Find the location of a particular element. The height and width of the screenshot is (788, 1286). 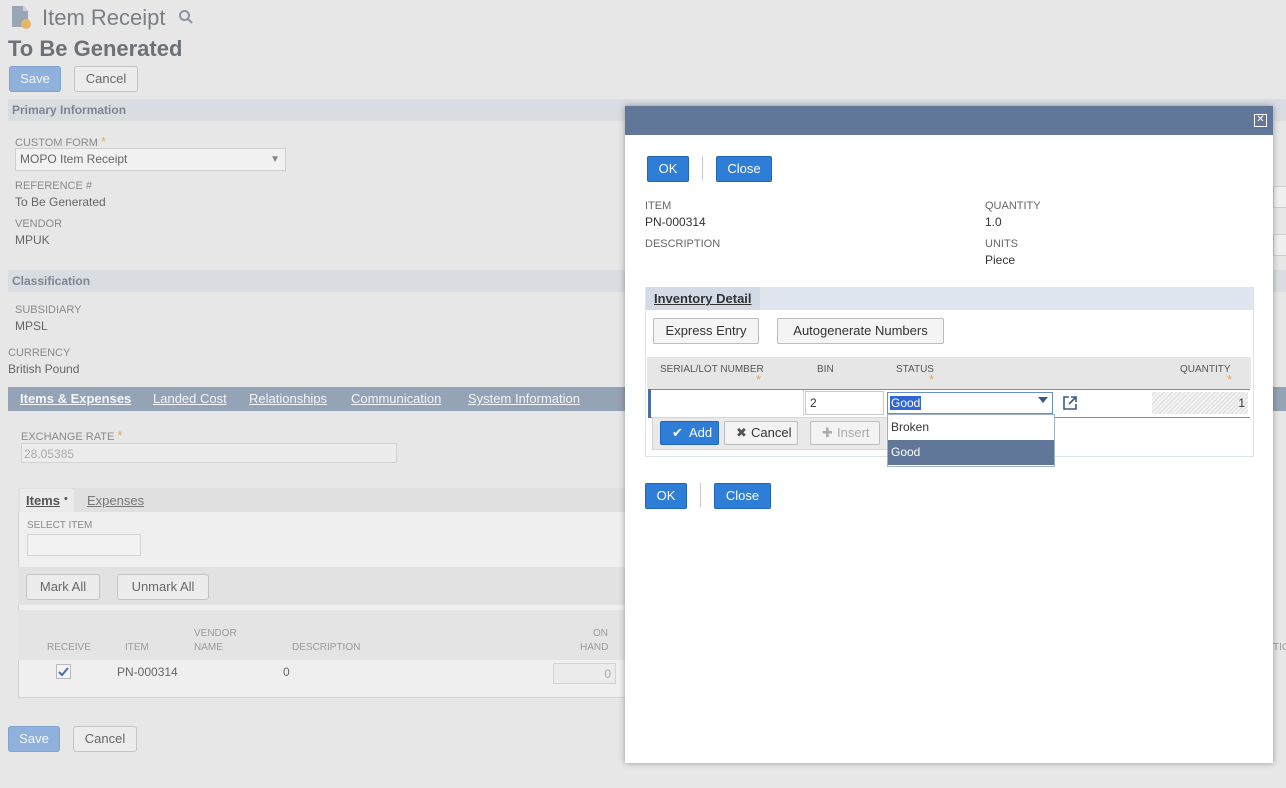

status-selected-value: Good is located at coordinates (906, 403).